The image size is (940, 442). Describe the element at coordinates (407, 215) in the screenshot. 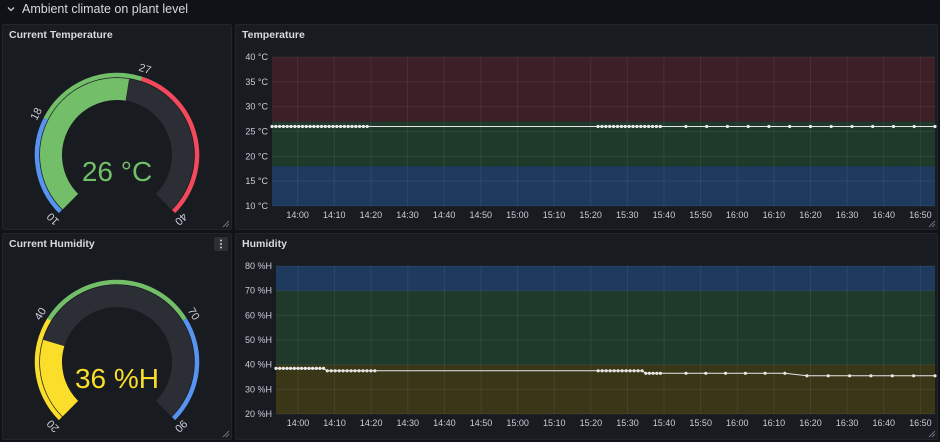

I see `x-tick-label: 14:30` at that location.